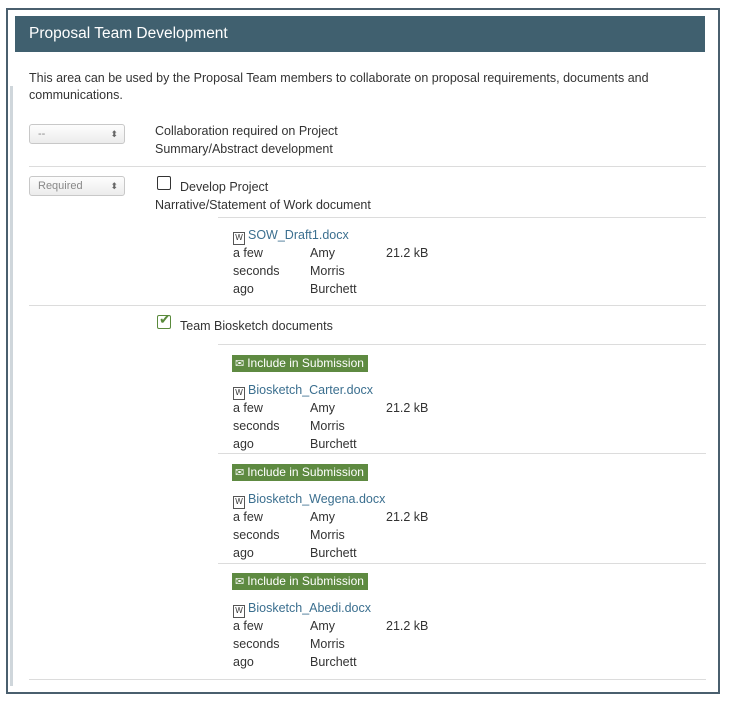 The image size is (730, 705). Describe the element at coordinates (11, 386) in the screenshot. I see `panel-left-rail` at that location.